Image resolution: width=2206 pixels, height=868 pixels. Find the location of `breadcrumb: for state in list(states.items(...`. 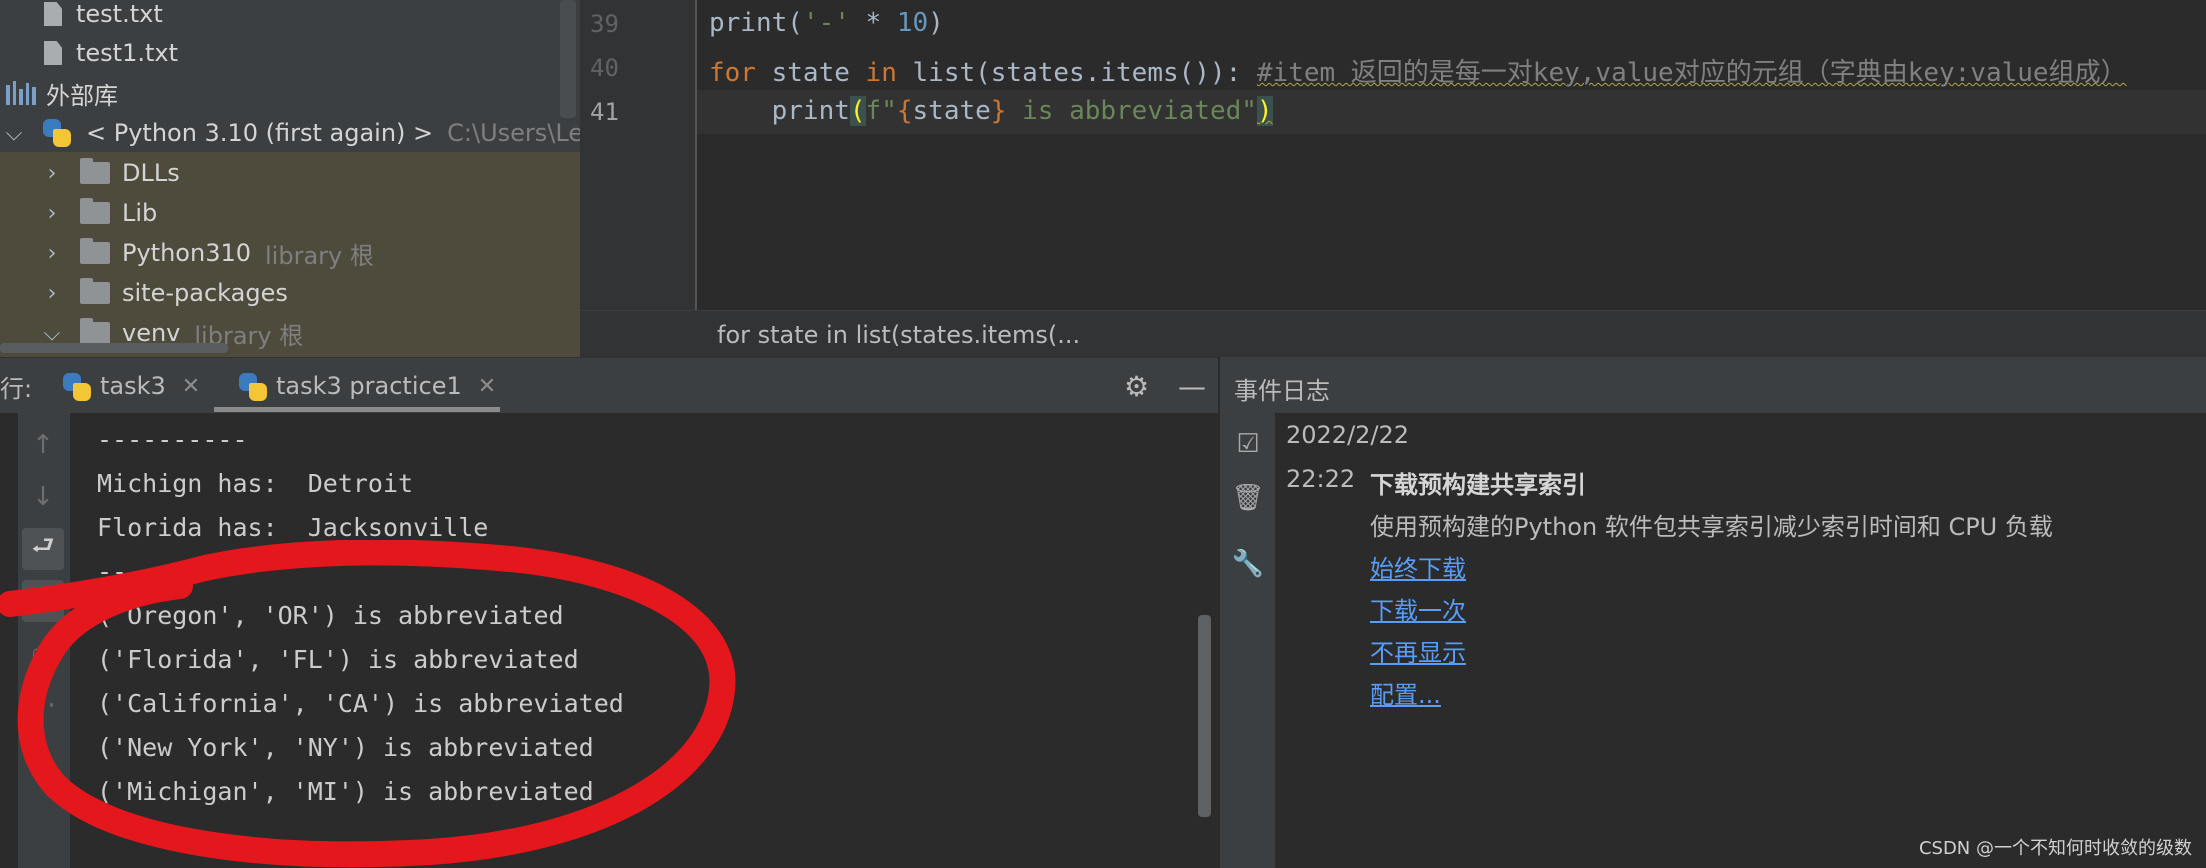

breadcrumb: for state in list(states.items(... is located at coordinates (1393, 334).